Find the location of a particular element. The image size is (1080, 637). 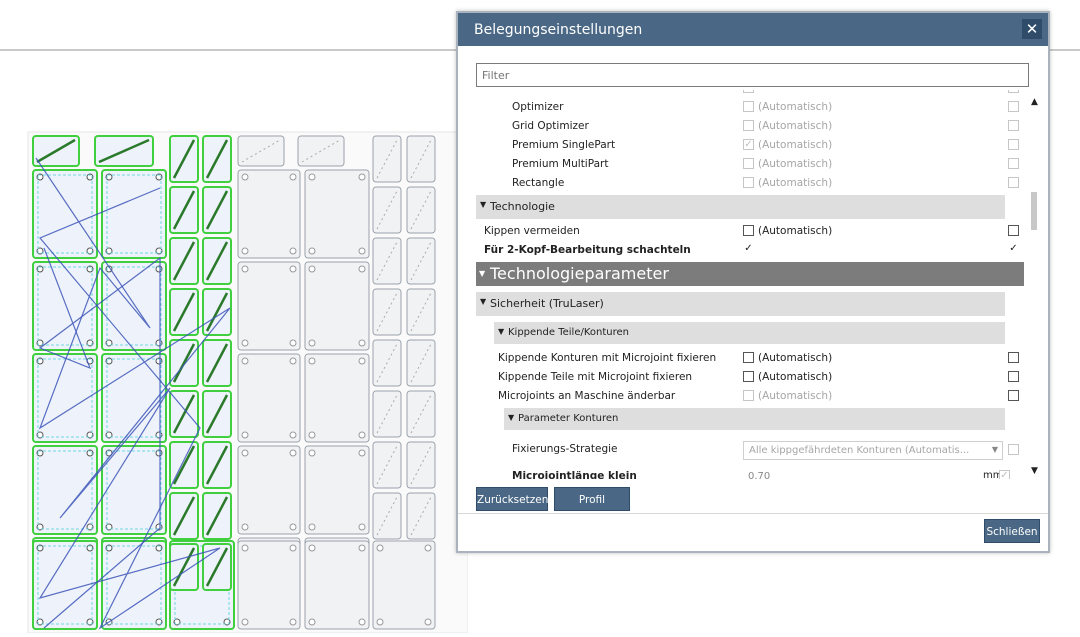

tree-row-premium-singlepart: Premium SinglePart ✓ (Automatisch) is located at coordinates (752, 145).